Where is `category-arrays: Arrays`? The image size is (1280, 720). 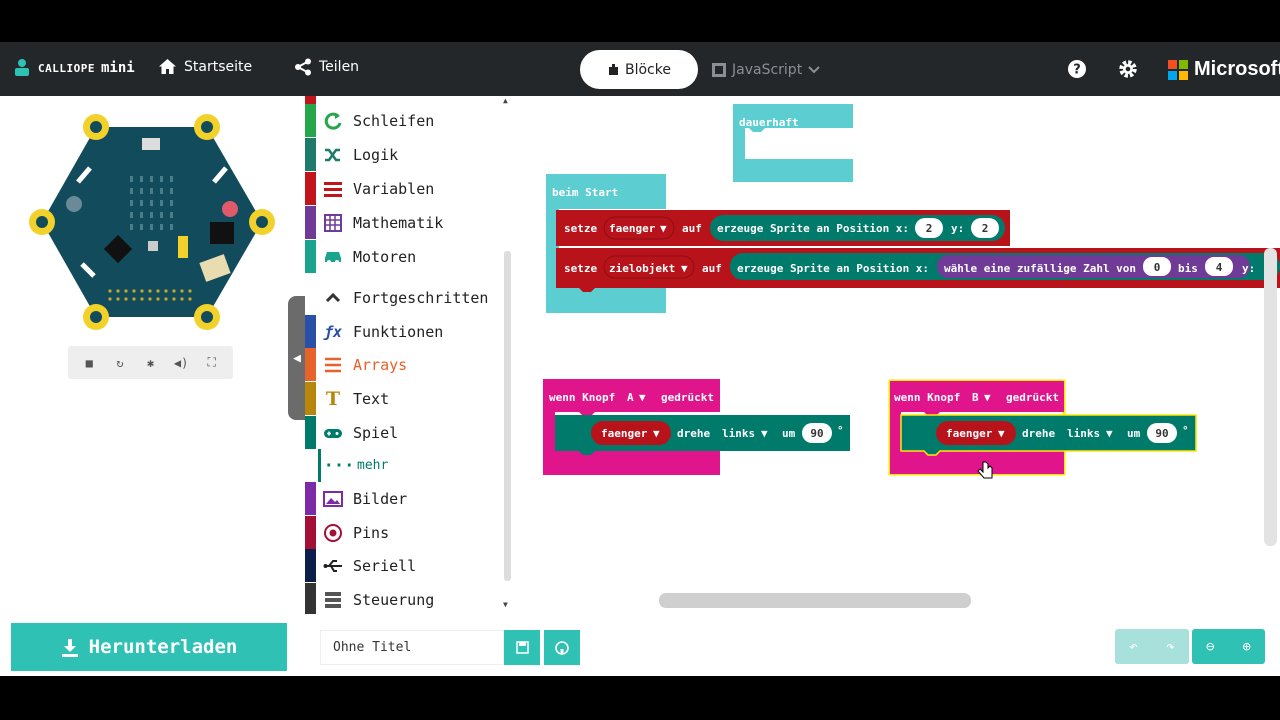 category-arrays: Arrays is located at coordinates (403, 364).